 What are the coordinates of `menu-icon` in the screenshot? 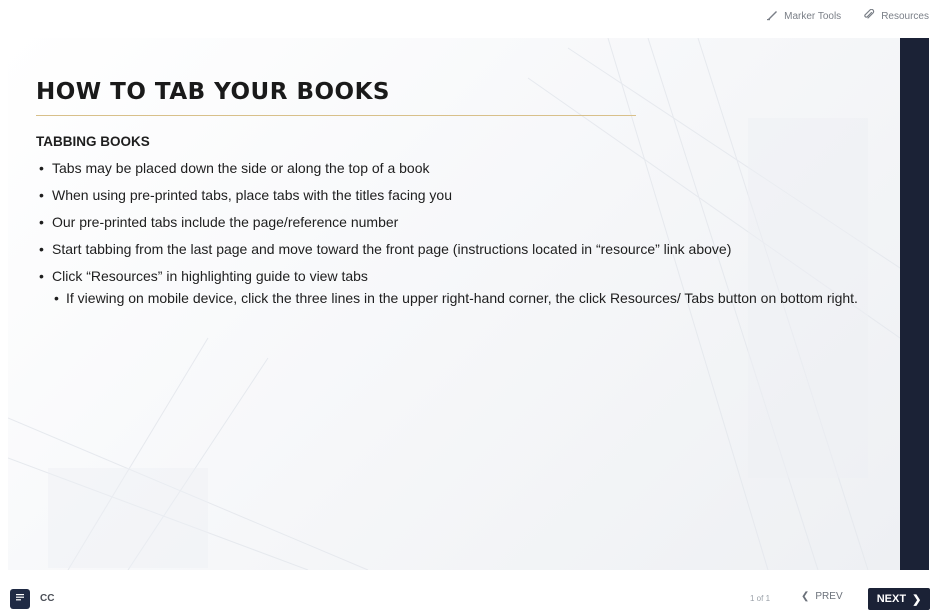 It's located at (20, 599).